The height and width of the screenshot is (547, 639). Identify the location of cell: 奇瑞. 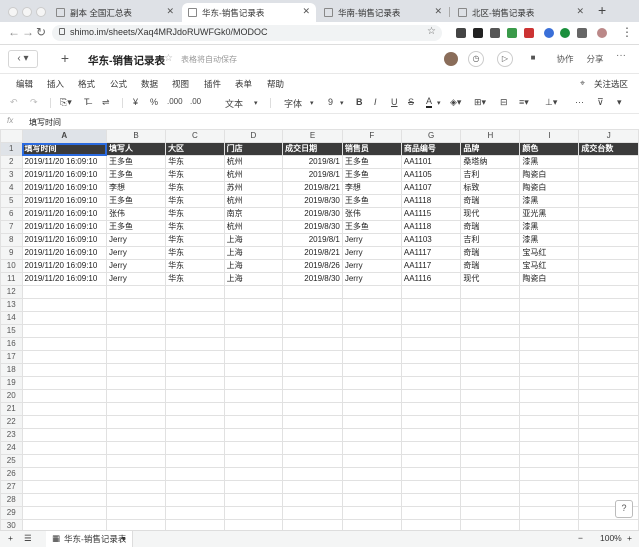
(490, 253).